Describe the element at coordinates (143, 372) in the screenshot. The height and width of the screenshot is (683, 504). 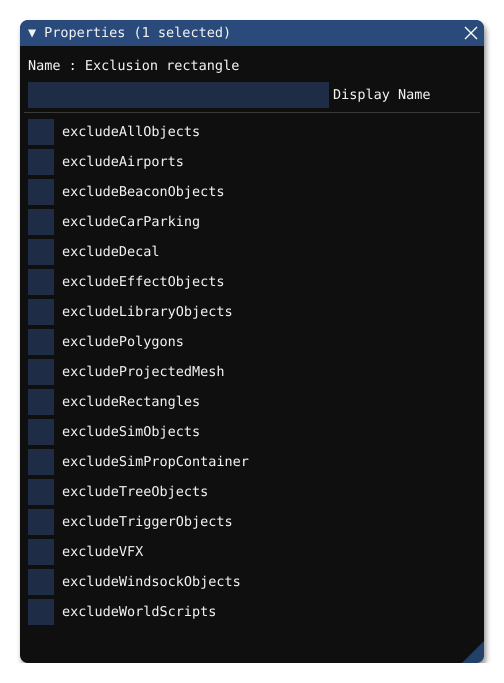
I see `checkbox-label: excludeProjectedMesh` at that location.